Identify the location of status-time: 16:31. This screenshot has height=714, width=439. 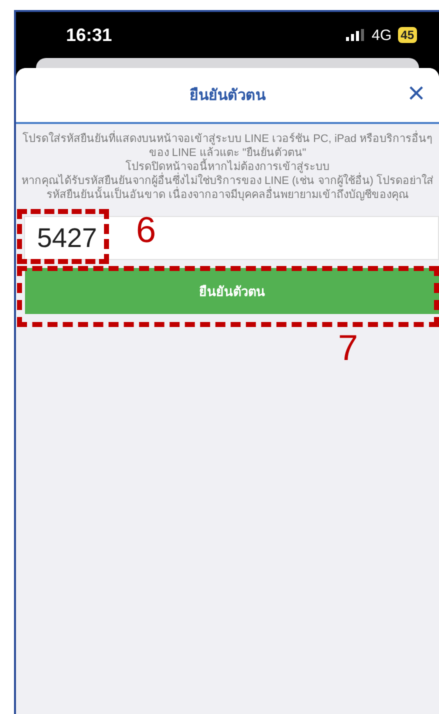
(90, 35).